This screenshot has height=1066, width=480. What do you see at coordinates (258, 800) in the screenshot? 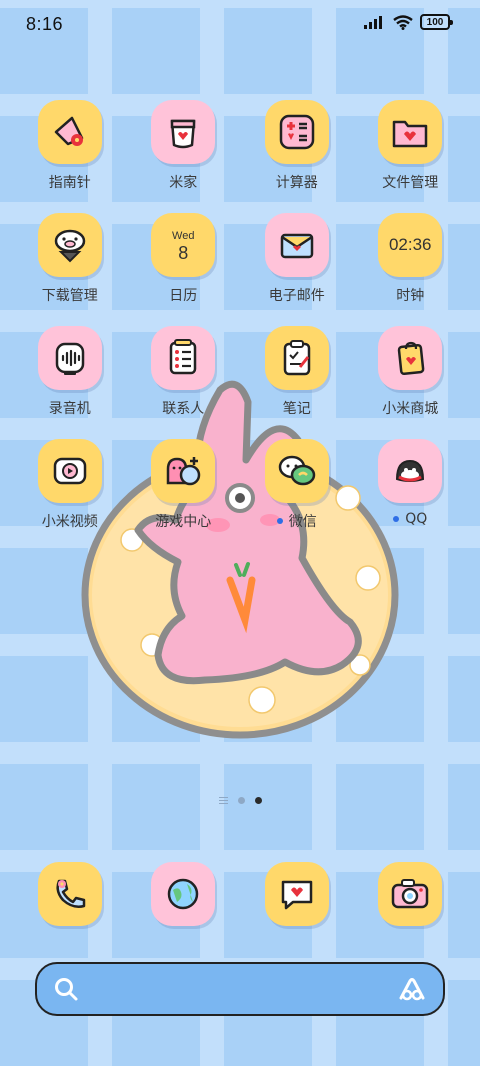
I see `page-dot-2-active` at bounding box center [258, 800].